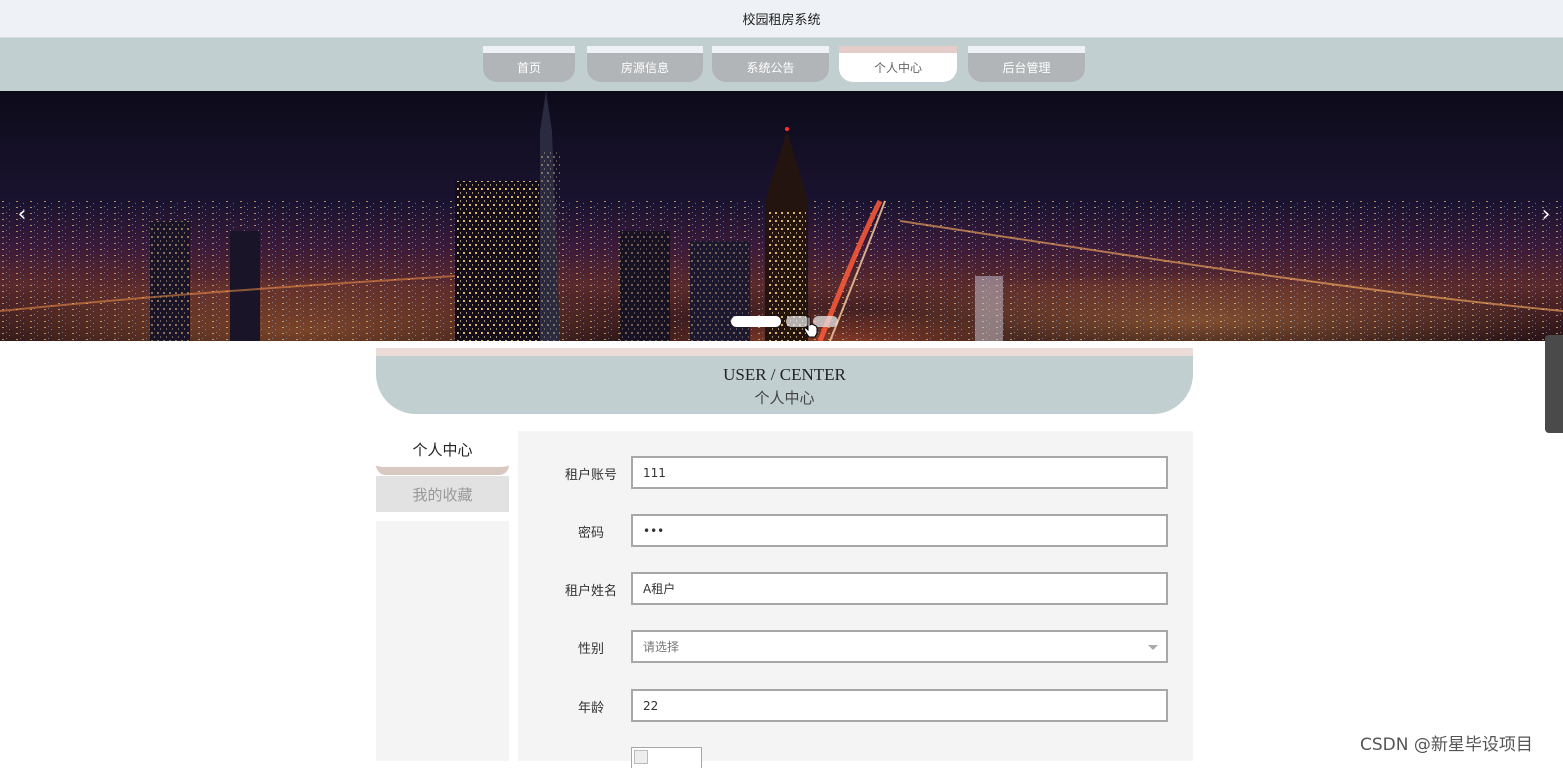  Describe the element at coordinates (442, 494) in the screenshot. I see `side-menu-item-favorites: 我的收藏` at that location.